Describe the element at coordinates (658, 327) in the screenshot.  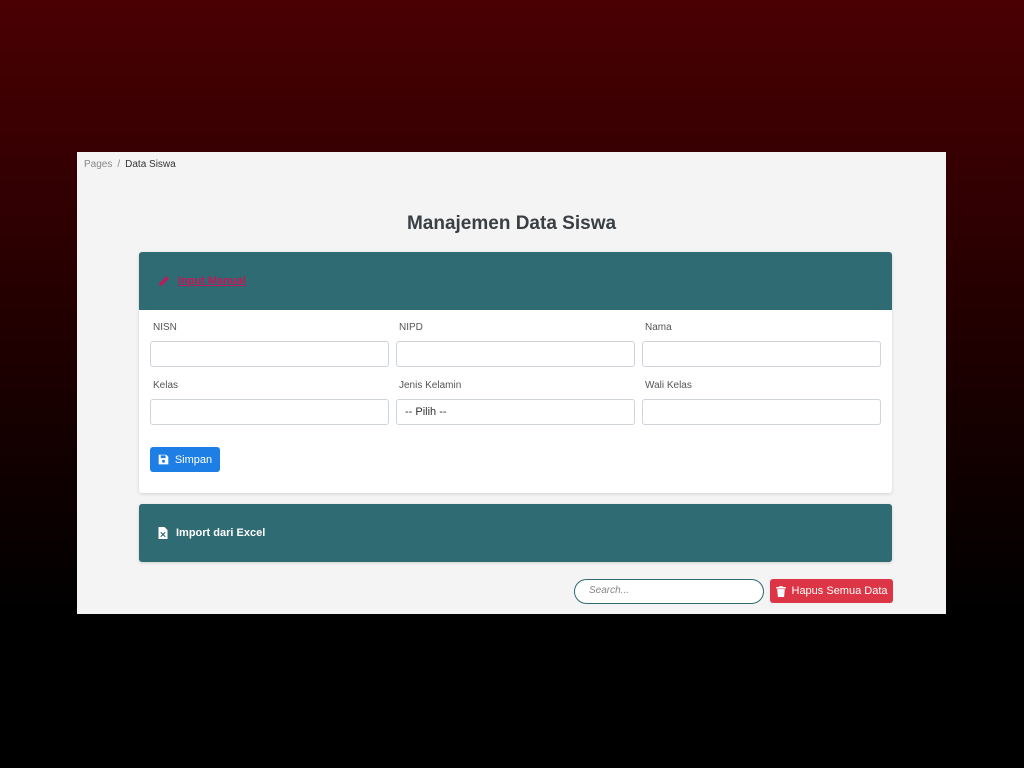
I see `nama-label: Nama` at that location.